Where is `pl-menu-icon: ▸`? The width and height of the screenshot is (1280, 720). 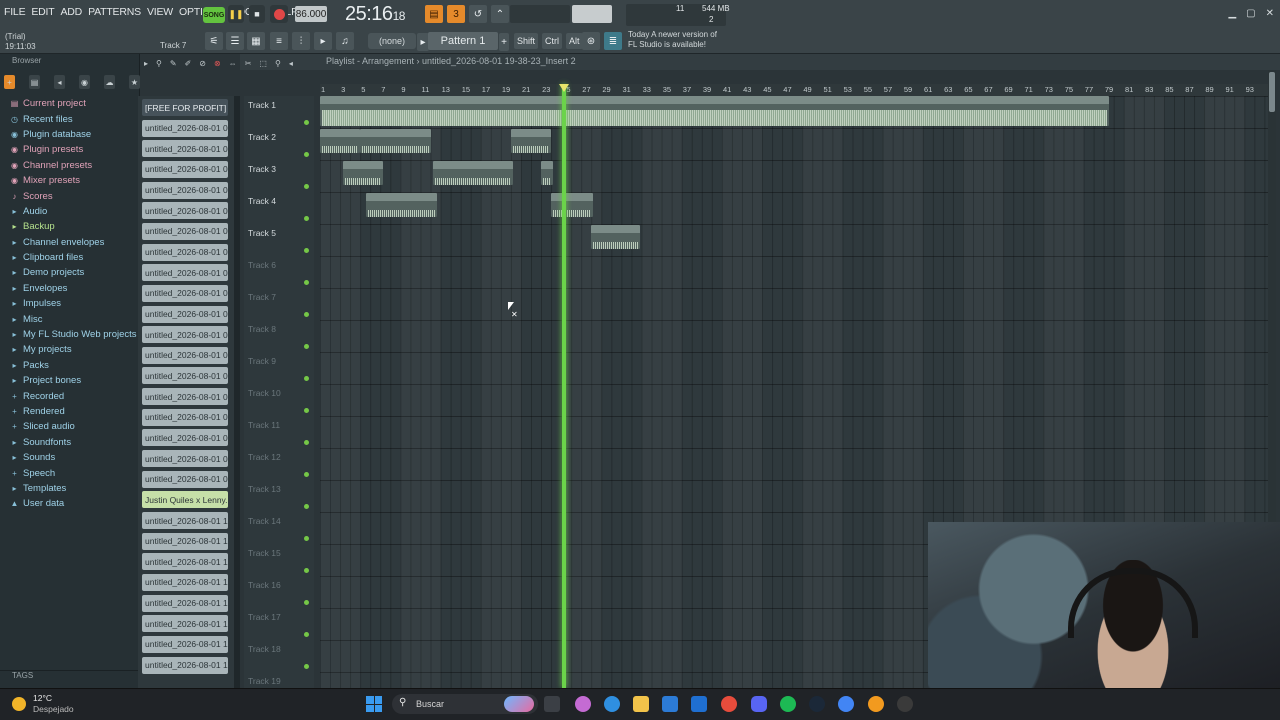
pl-menu-icon: ▸ is located at coordinates (146, 63).